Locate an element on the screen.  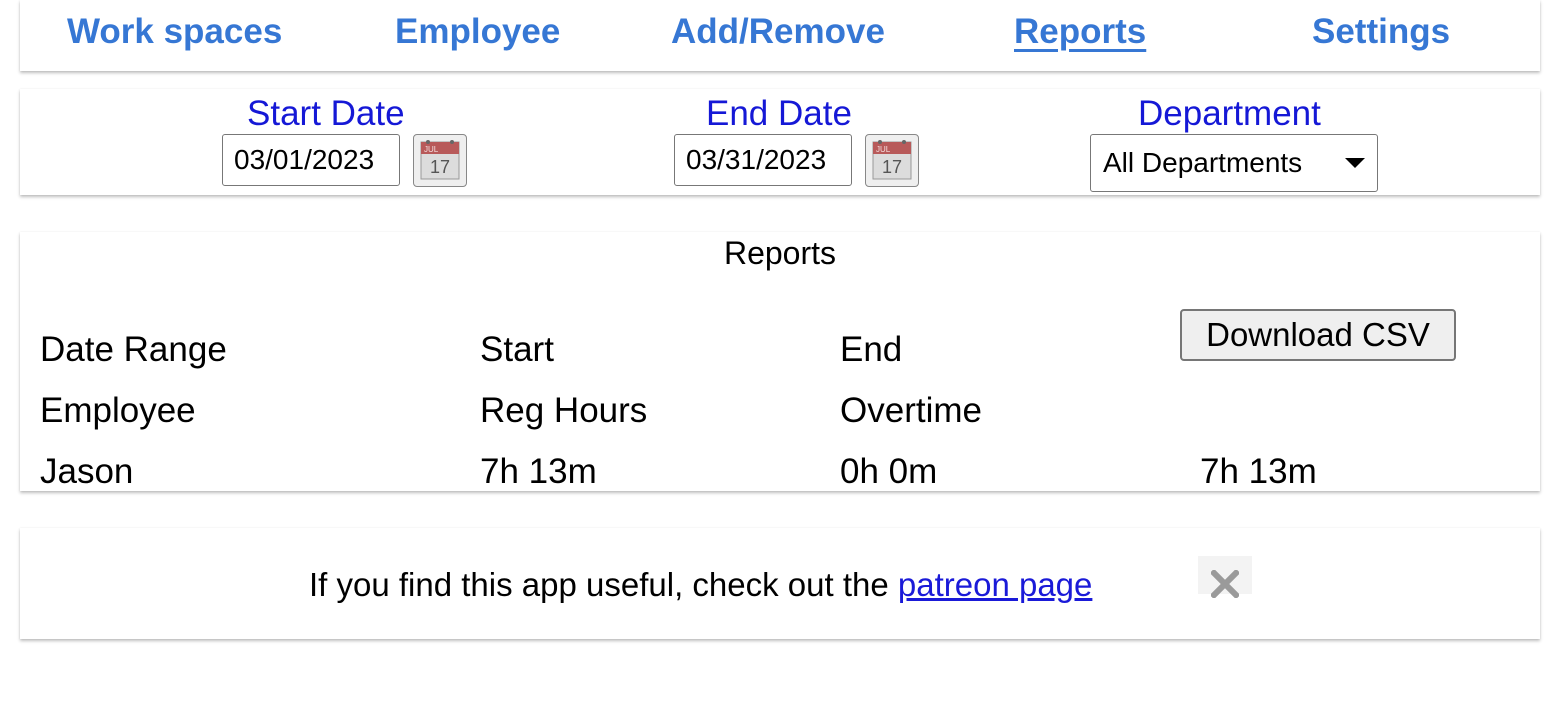
header-overtime: Overtime is located at coordinates (911, 410).